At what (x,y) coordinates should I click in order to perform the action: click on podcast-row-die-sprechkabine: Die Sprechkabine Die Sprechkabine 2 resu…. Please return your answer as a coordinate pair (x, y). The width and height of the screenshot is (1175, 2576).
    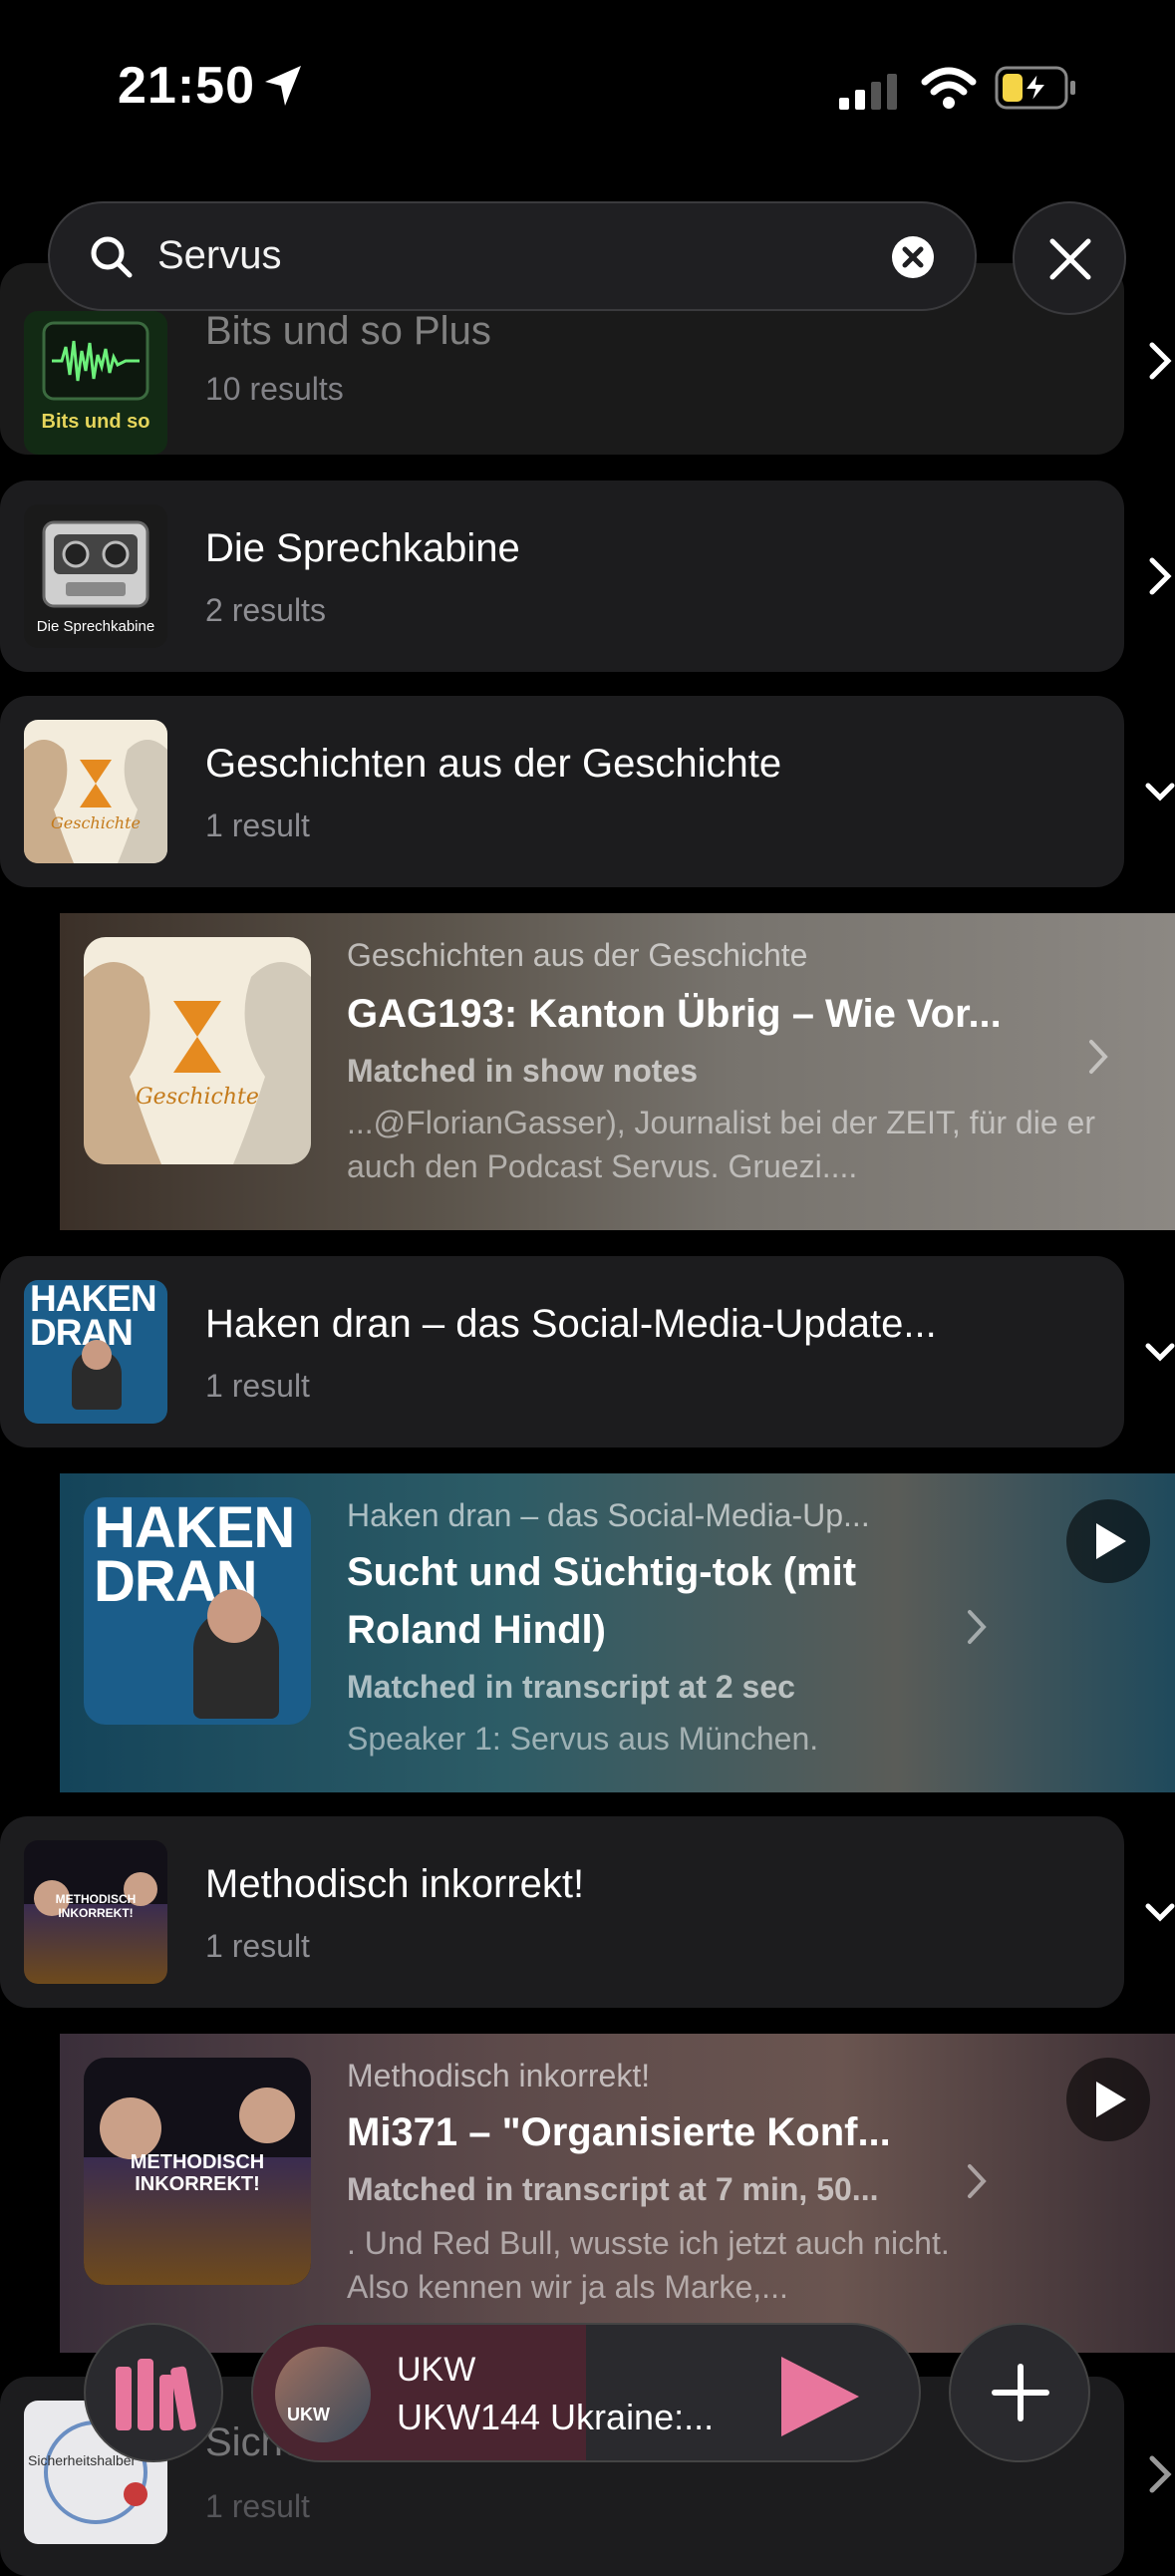
    Looking at the image, I should click on (562, 576).